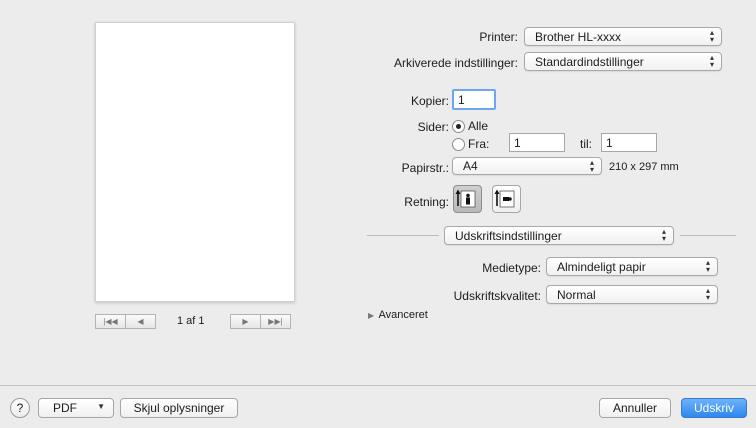 The width and height of the screenshot is (756, 428). I want to click on paper-size-label: Papirstr.:, so click(425, 168).